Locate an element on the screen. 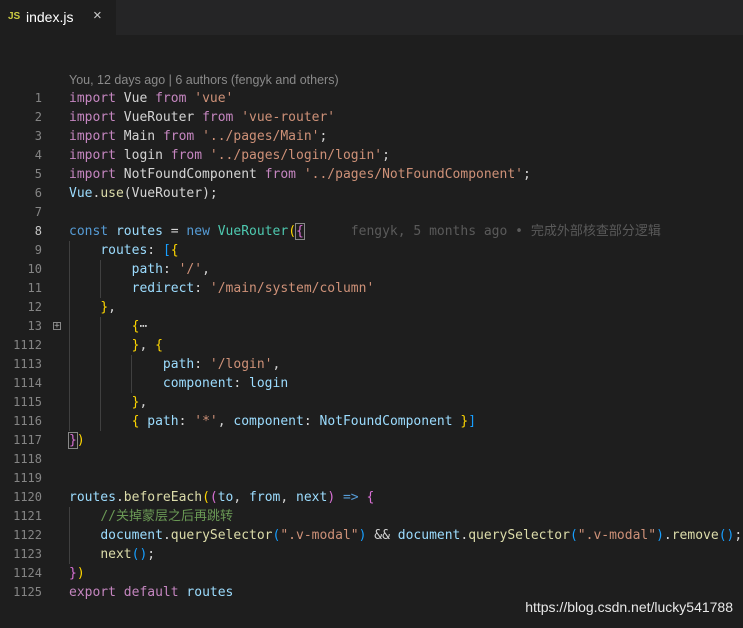  code-text: Vue.use(VueRouter); is located at coordinates (143, 193).